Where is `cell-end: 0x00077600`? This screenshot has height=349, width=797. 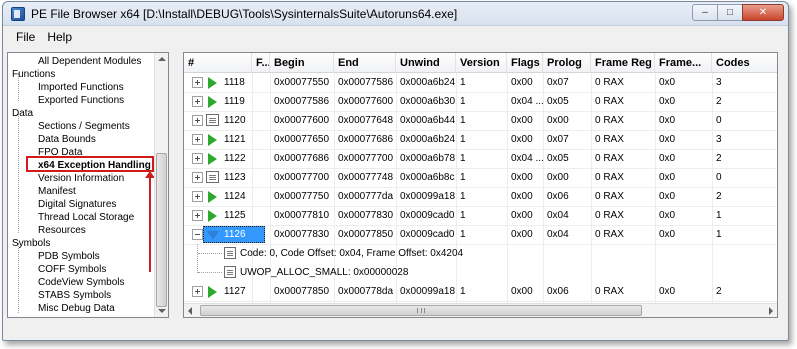
cell-end: 0x00077600 is located at coordinates (366, 101).